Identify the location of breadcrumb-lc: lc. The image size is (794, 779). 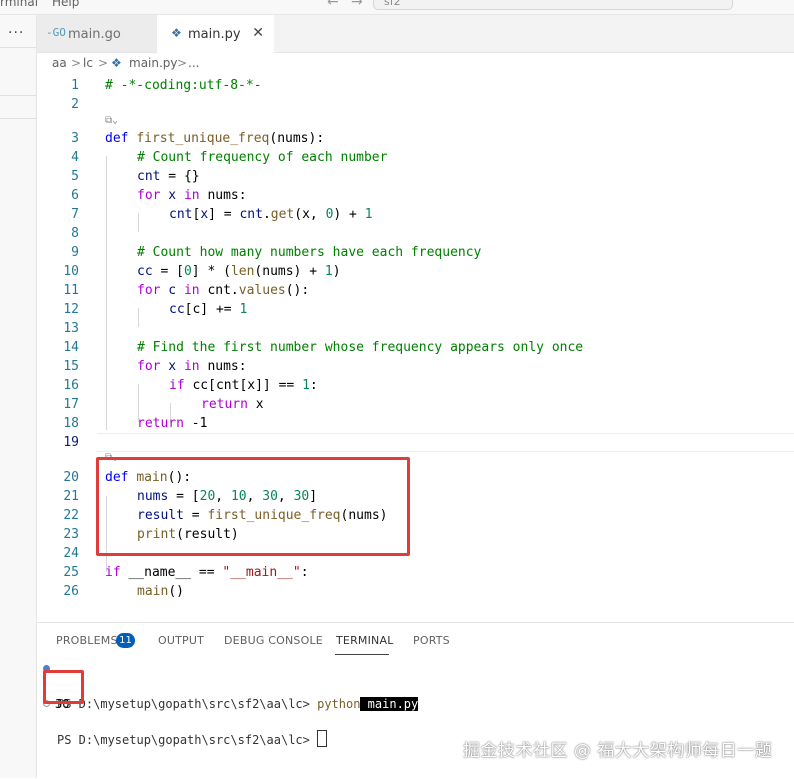
(88, 63).